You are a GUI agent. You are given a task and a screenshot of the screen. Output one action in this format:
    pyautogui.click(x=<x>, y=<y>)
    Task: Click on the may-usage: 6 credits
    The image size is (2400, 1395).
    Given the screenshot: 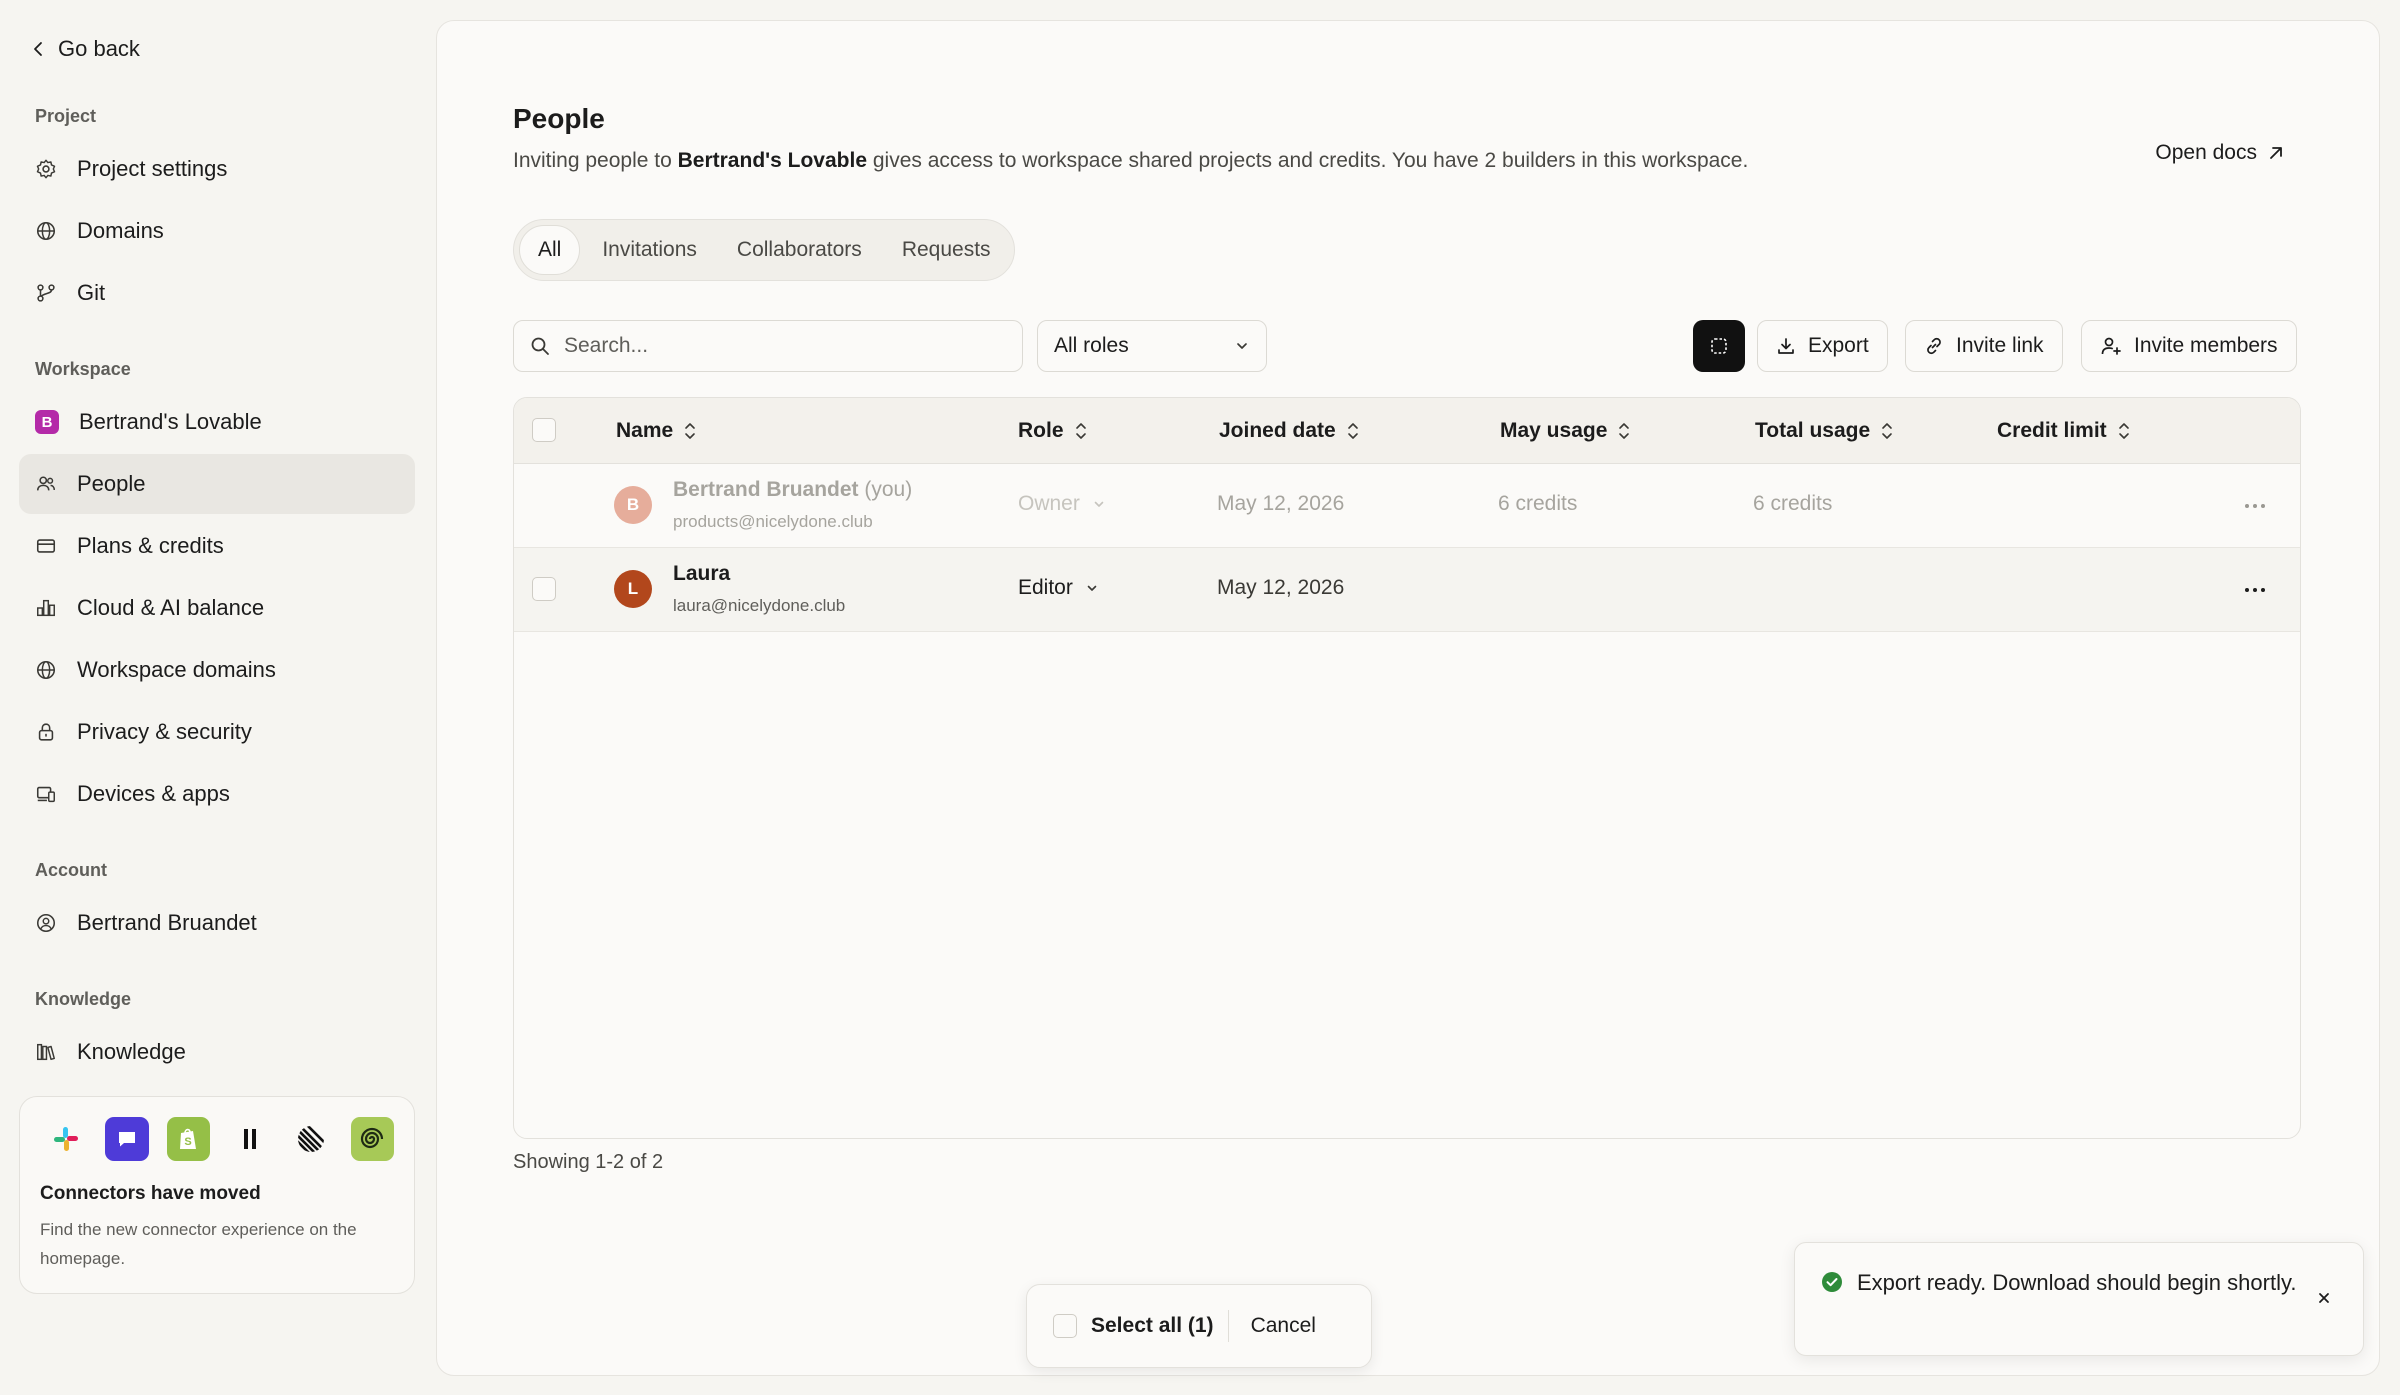 What is the action you would take?
    pyautogui.click(x=1538, y=503)
    